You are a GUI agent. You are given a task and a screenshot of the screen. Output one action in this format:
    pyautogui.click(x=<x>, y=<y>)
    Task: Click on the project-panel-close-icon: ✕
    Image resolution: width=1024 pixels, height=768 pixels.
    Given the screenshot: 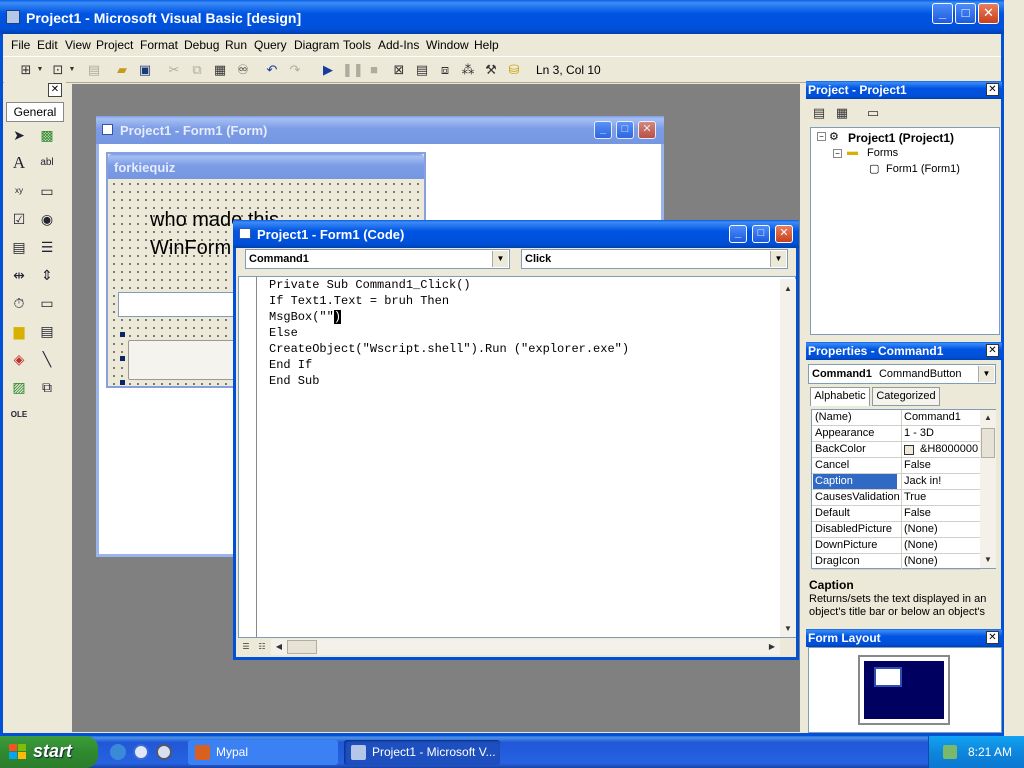 What is the action you would take?
    pyautogui.click(x=992, y=89)
    